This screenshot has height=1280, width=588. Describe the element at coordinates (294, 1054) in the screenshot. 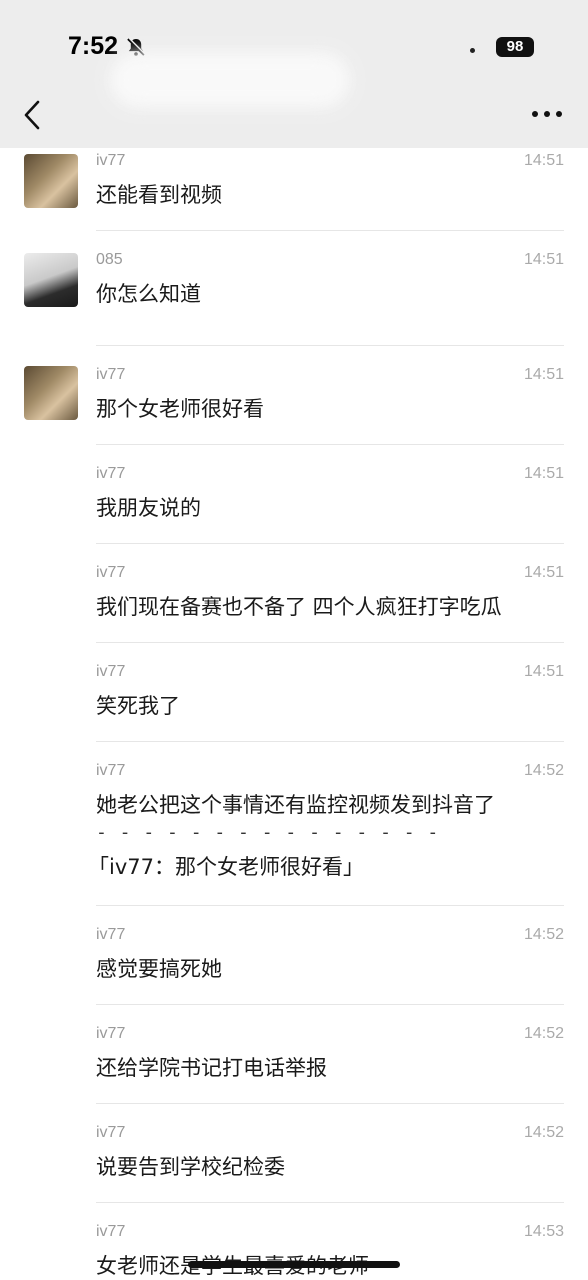

I see `message-row: iv77 14:52 还给学院书记打电话举报` at that location.